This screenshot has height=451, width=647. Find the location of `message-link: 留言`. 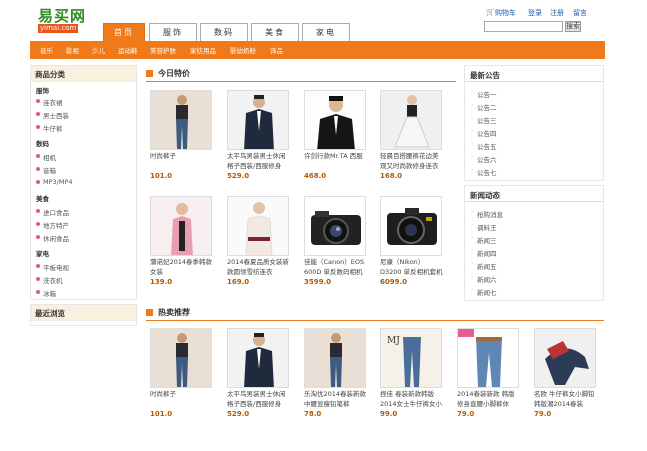

message-link: 留言 is located at coordinates (580, 13).